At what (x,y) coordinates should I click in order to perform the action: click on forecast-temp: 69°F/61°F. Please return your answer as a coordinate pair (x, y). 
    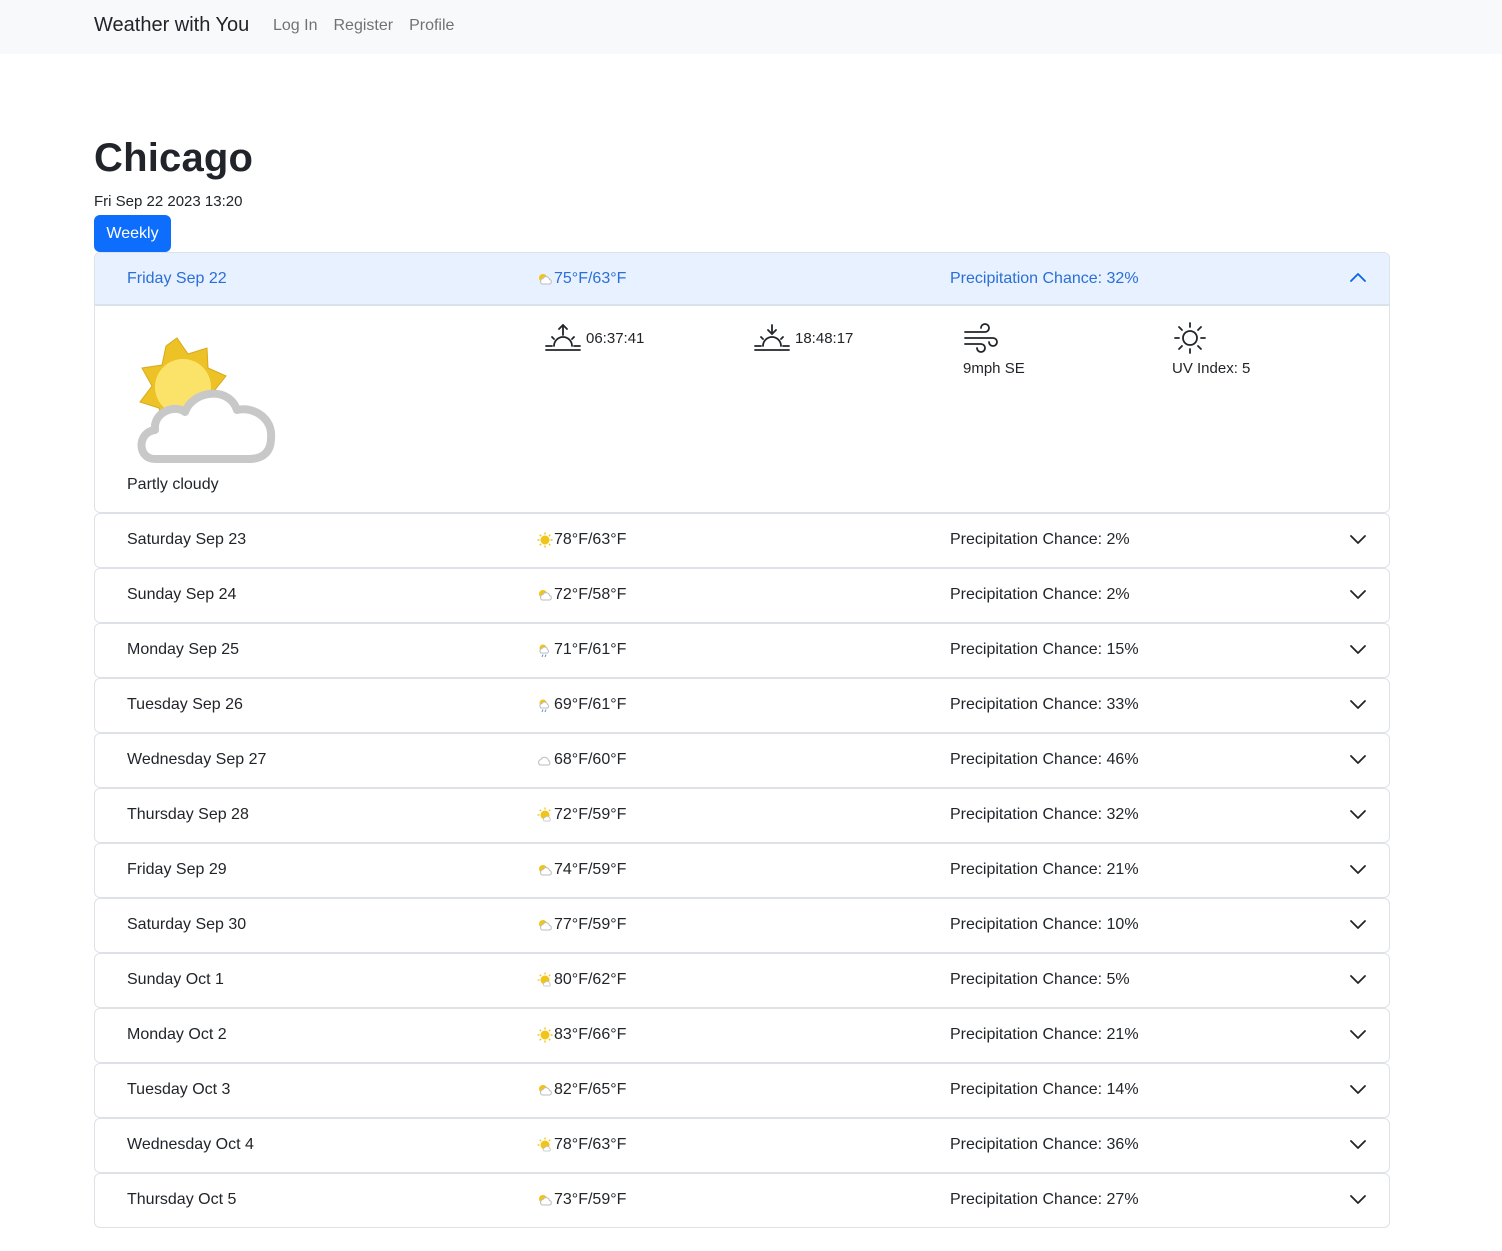
    Looking at the image, I should click on (581, 705).